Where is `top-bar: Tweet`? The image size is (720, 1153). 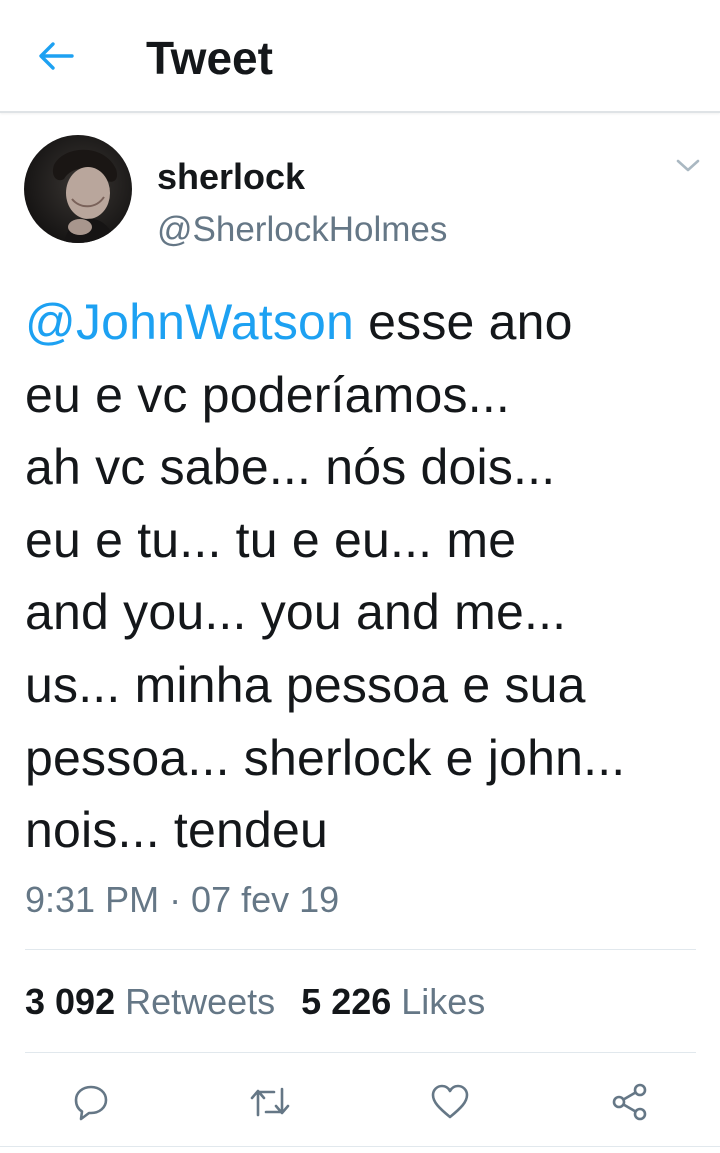
top-bar: Tweet is located at coordinates (360, 56).